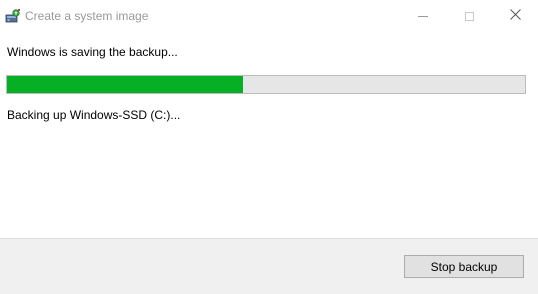 The image size is (538, 294). What do you see at coordinates (125, 84) in the screenshot?
I see `progress-fill` at bounding box center [125, 84].